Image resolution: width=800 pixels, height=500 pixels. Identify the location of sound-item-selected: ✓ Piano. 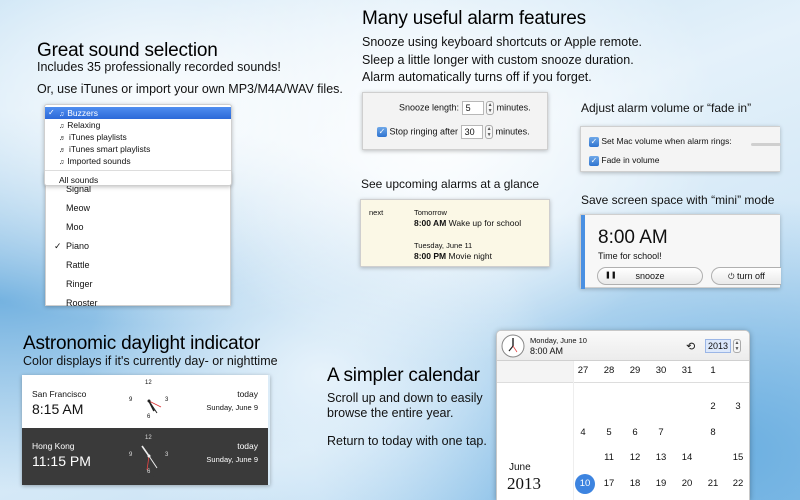
(138, 246).